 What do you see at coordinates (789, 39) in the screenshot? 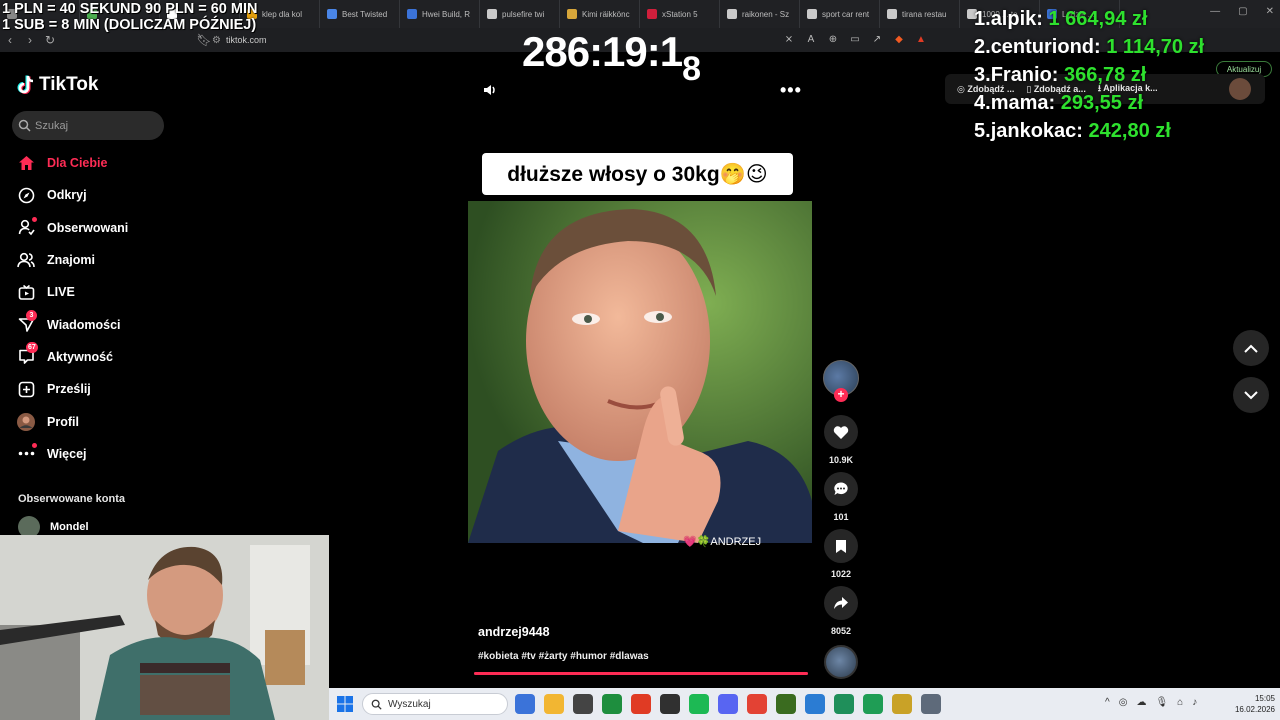
I see `mute-tab-icon: ⨯` at bounding box center [789, 39].